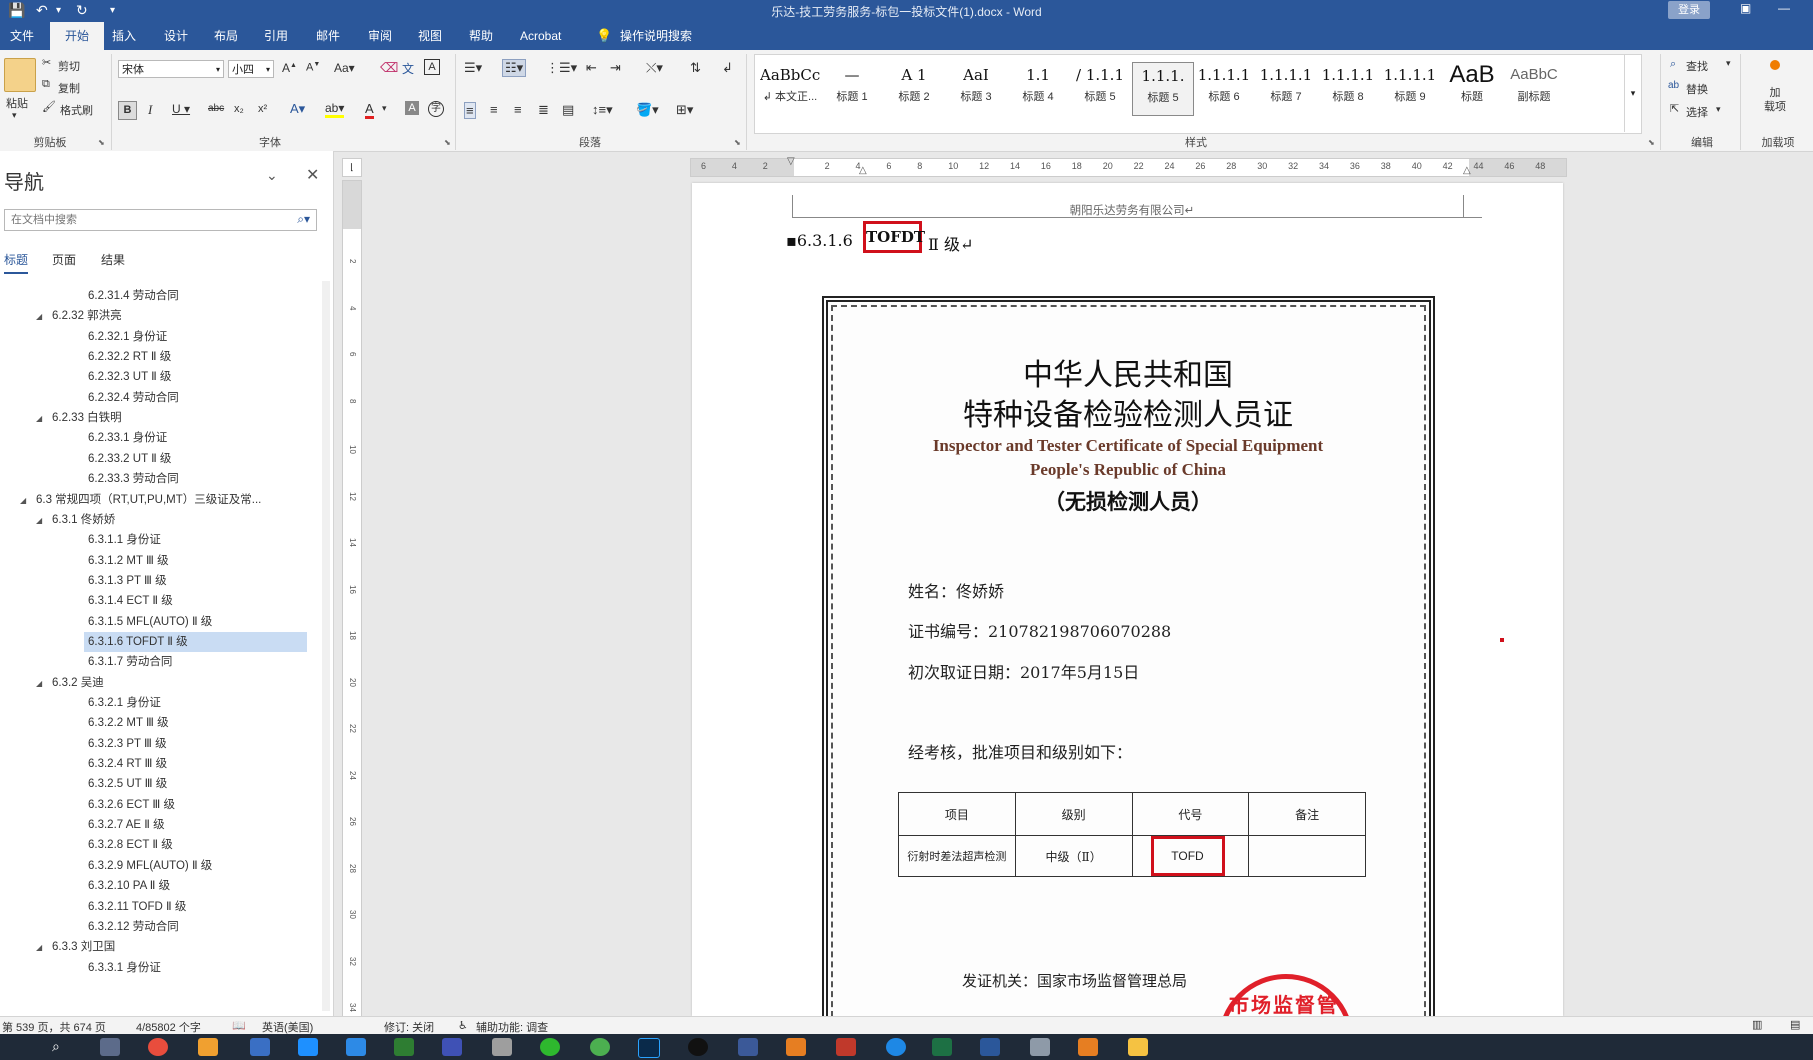 The width and height of the screenshot is (1813, 1060). I want to click on nav-tab-results: 结果, so click(113, 259).